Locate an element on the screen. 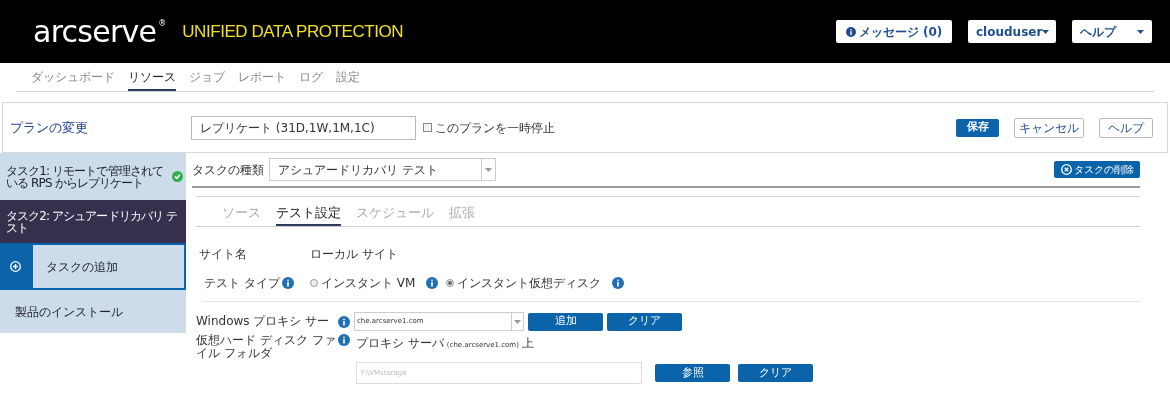 The image size is (1170, 415). nav-tab: ジョブ is located at coordinates (207, 79).